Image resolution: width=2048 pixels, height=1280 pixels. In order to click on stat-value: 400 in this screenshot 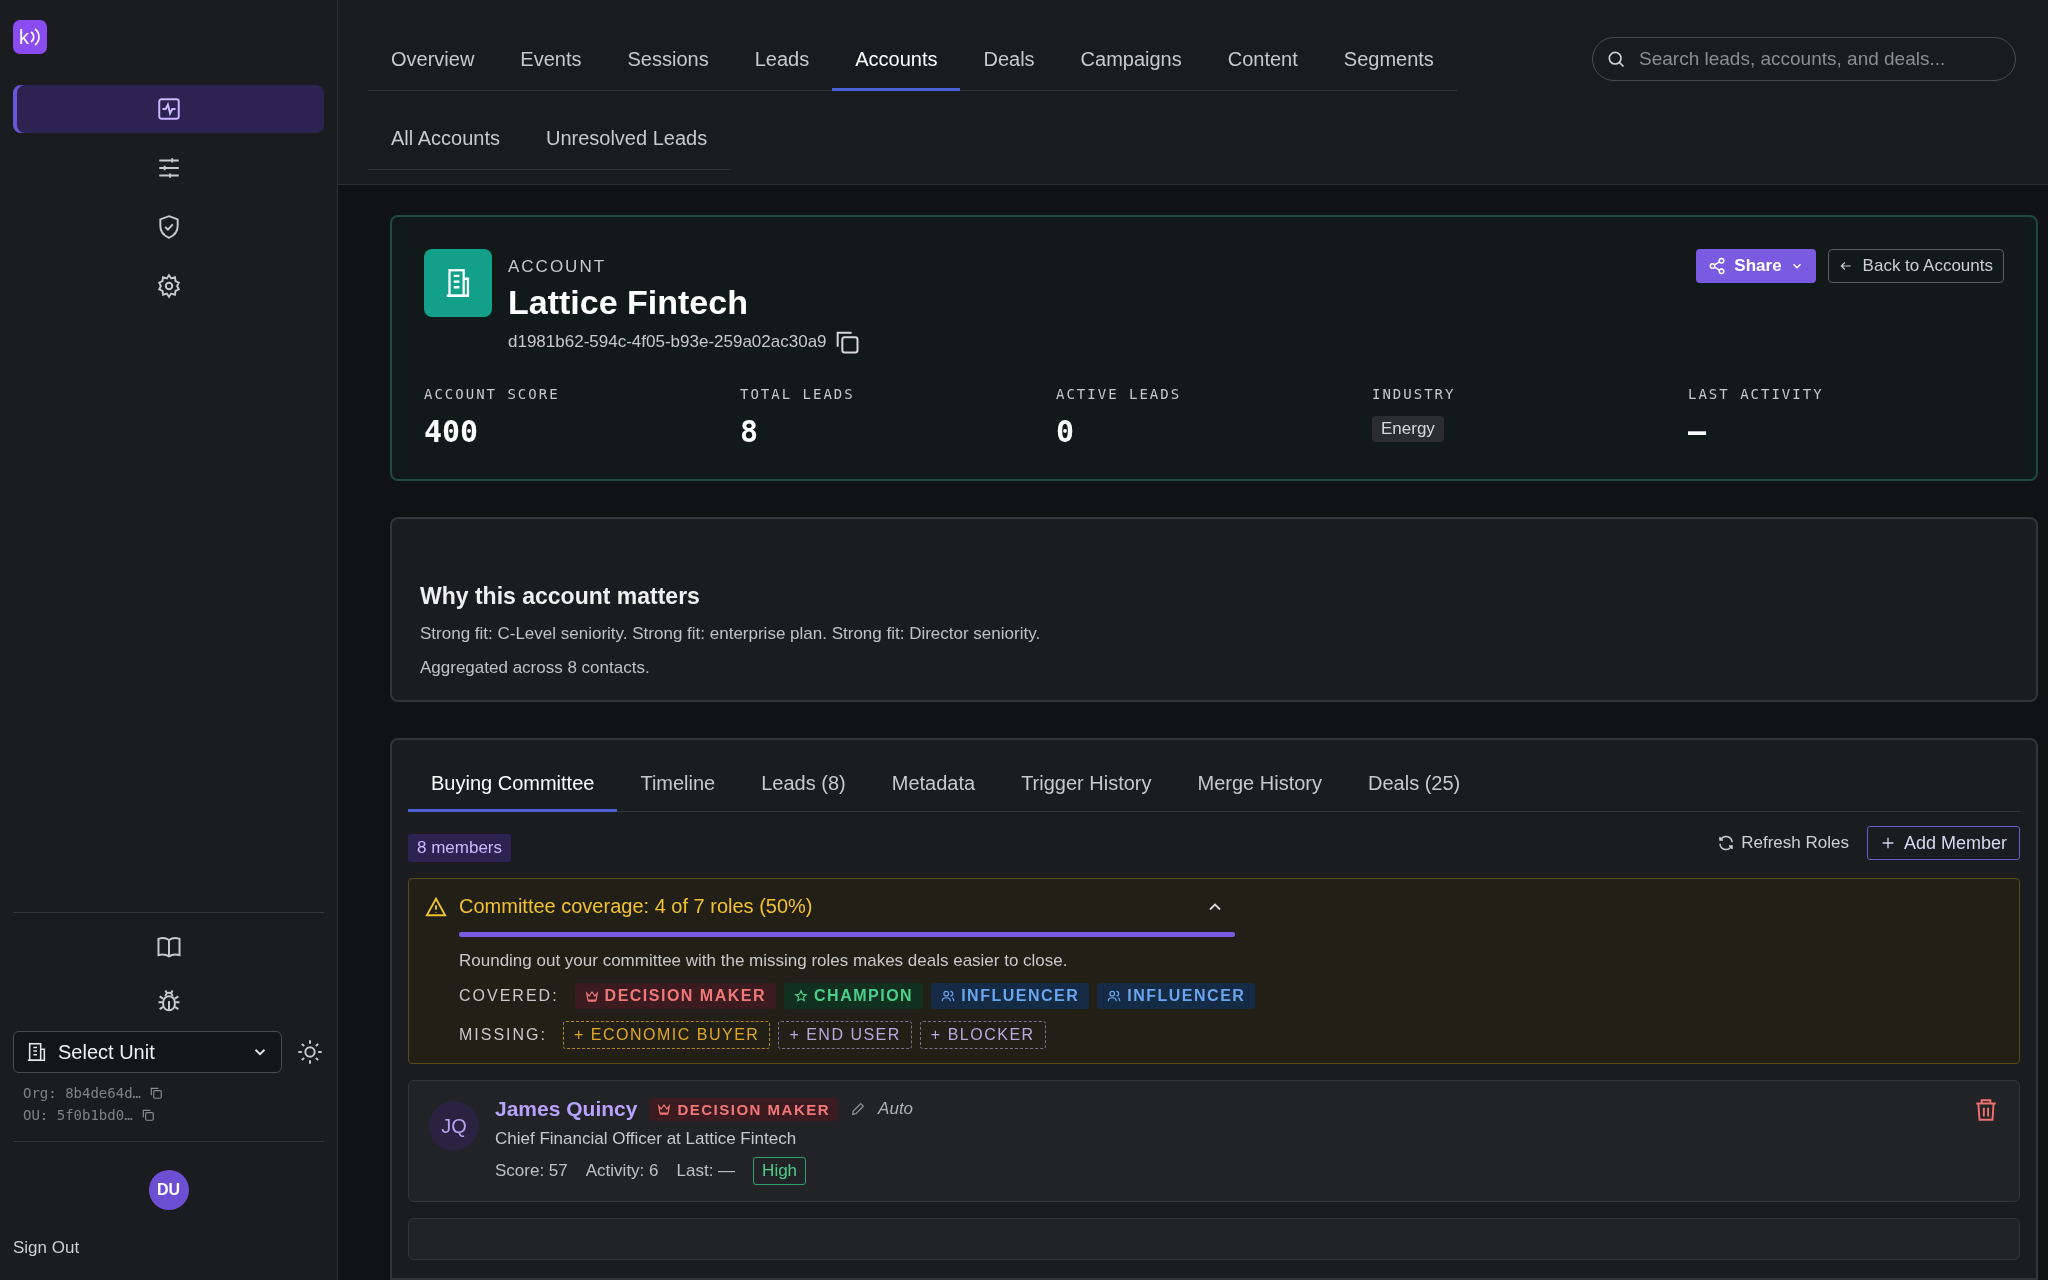, I will do `click(452, 431)`.